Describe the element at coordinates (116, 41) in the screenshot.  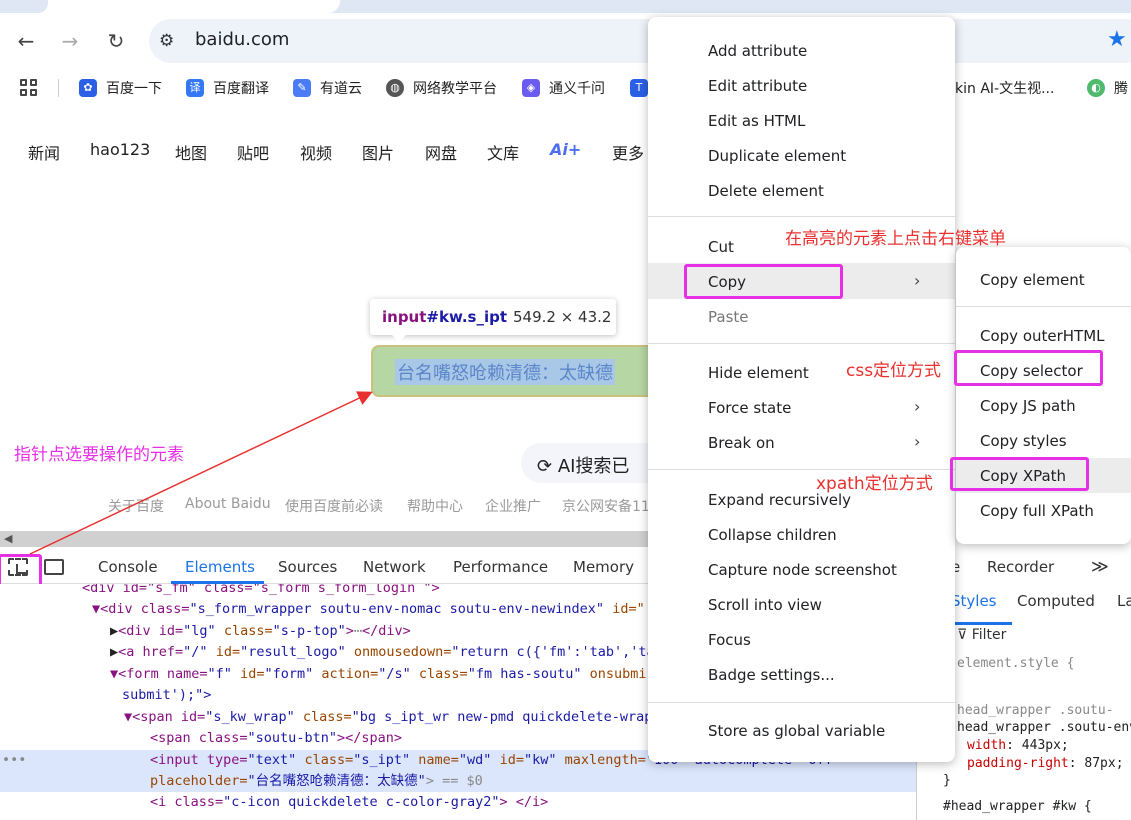
I see `reload-icon: ↻` at that location.